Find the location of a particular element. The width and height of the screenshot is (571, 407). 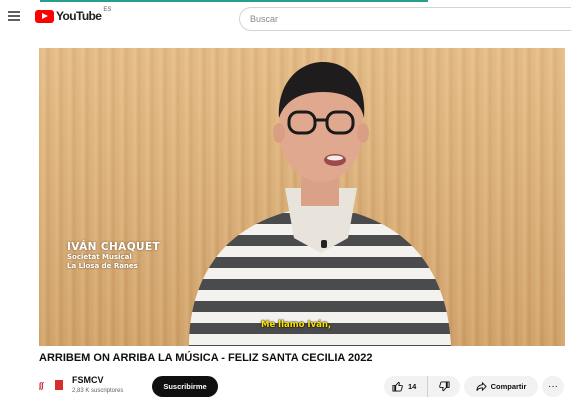

like-dislike-group: 14 is located at coordinates (422, 386).